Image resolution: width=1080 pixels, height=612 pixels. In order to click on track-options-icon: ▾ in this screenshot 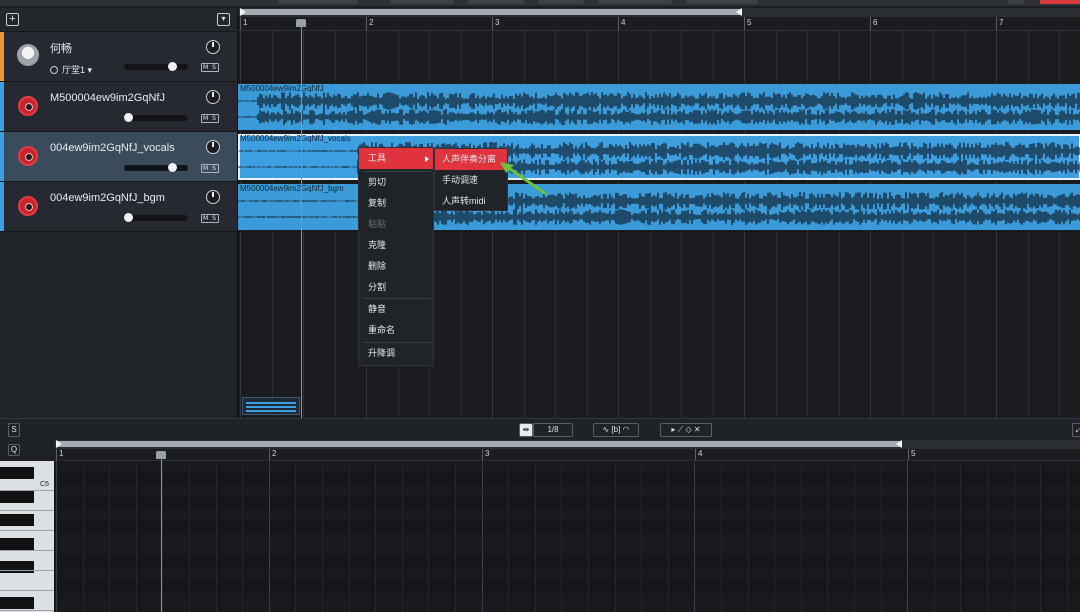, I will do `click(223, 19)`.